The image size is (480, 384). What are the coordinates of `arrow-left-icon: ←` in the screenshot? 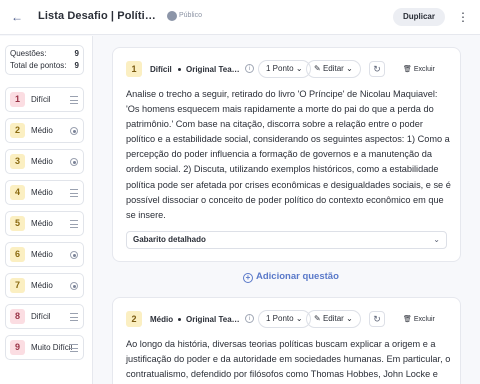 It's located at (17, 17).